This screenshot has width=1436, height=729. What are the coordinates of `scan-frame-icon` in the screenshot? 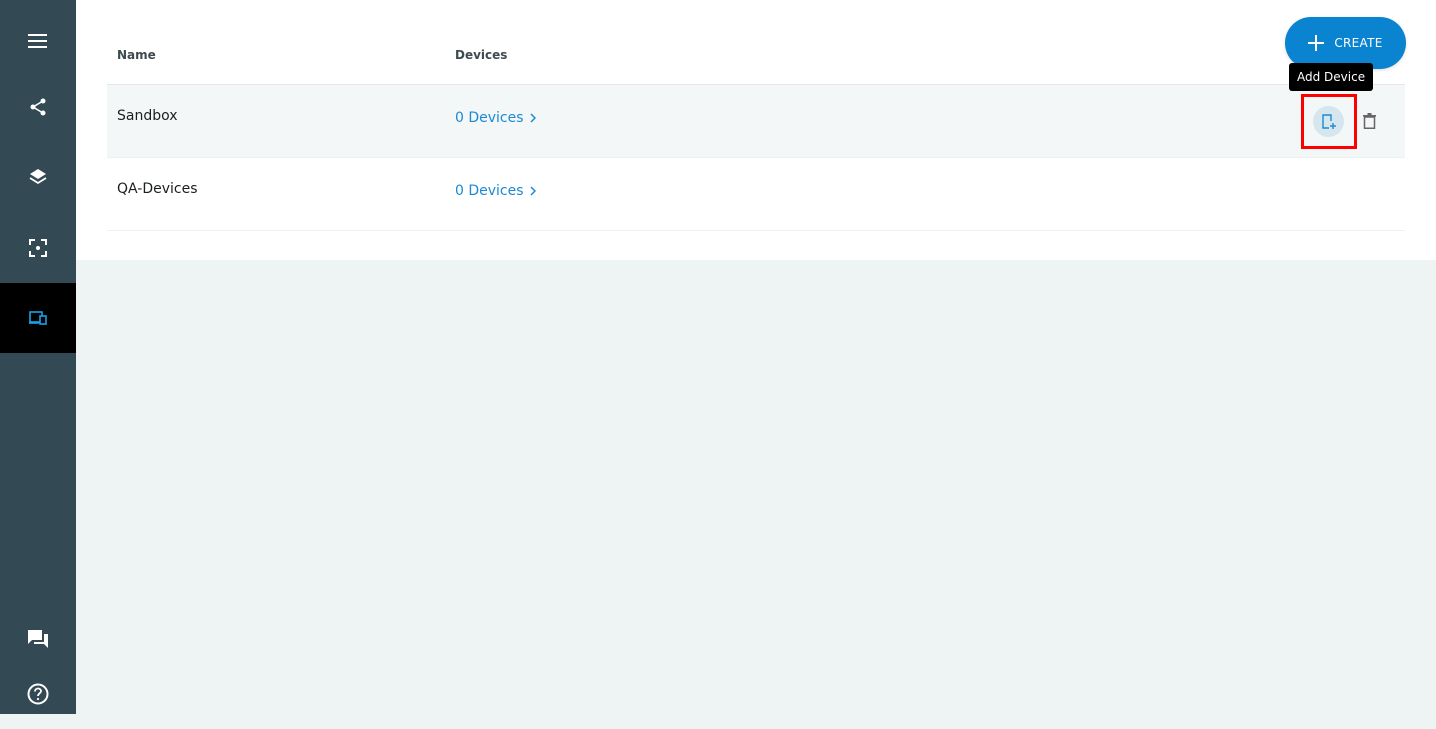 It's located at (38, 248).